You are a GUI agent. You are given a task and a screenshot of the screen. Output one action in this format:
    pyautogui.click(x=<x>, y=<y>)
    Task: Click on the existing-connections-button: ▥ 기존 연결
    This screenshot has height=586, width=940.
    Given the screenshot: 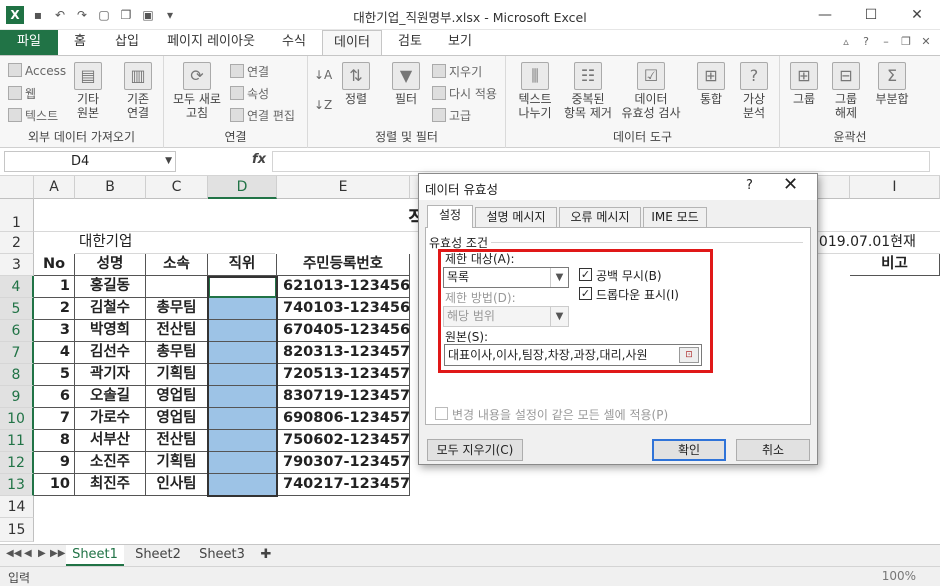 What is the action you would take?
    pyautogui.click(x=138, y=91)
    